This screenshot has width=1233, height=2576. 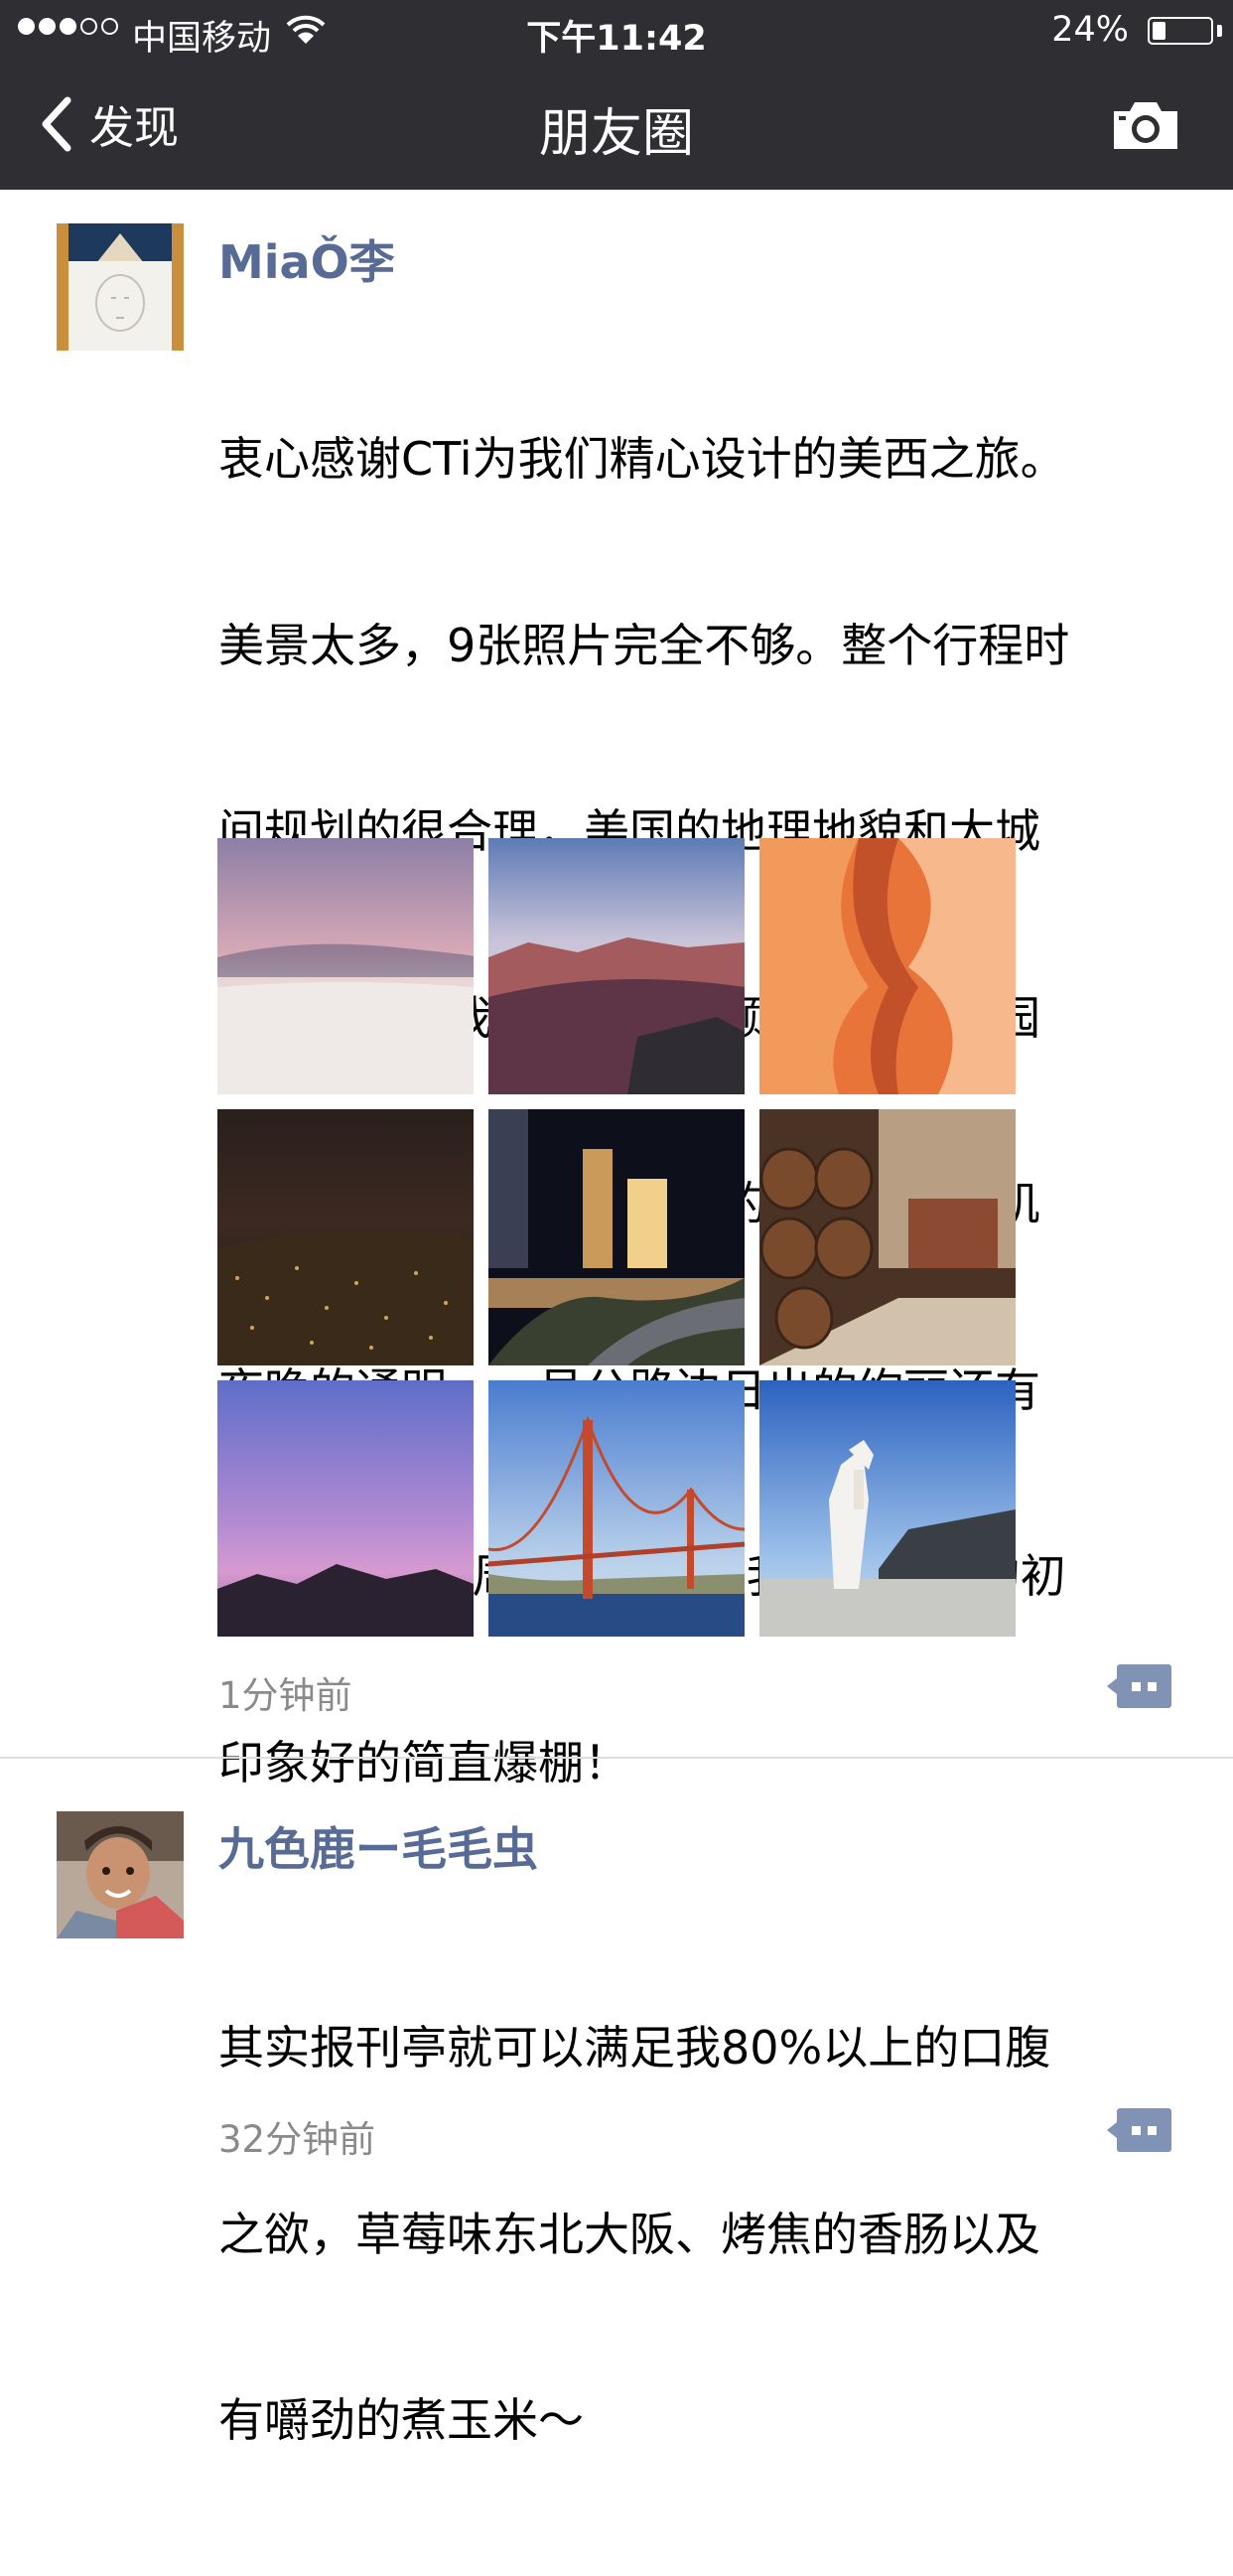 I want to click on post-text-line: 美景太多，9张照片完全不够。整个行程时, so click(x=644, y=645).